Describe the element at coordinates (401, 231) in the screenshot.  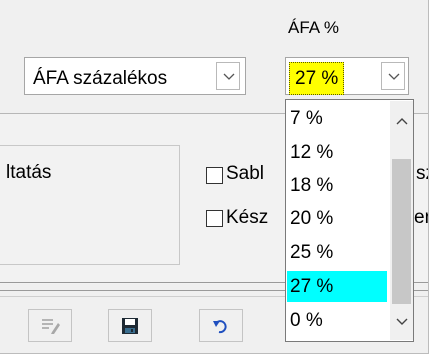
I see `scrollbar-thumb` at that location.